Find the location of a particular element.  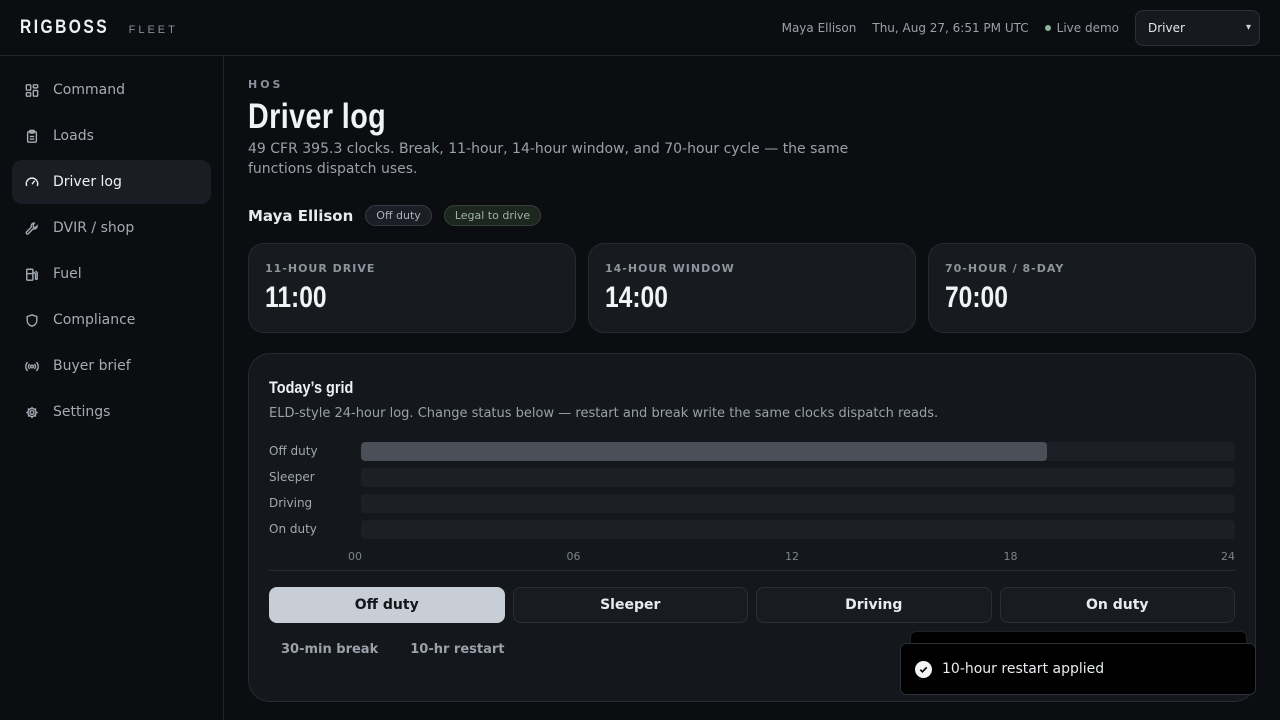

broadcast-icon is located at coordinates (32, 366).